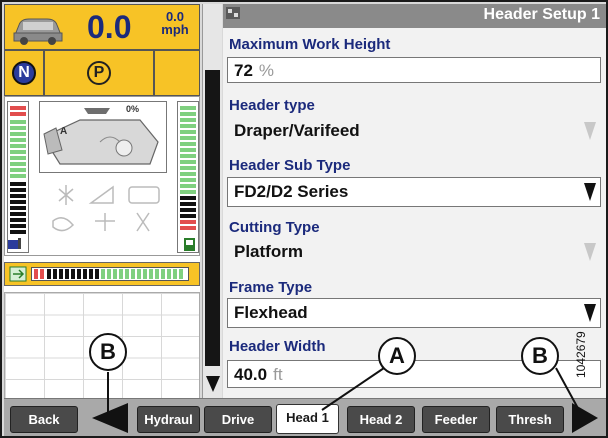  I want to click on park-icon: P, so click(99, 73).